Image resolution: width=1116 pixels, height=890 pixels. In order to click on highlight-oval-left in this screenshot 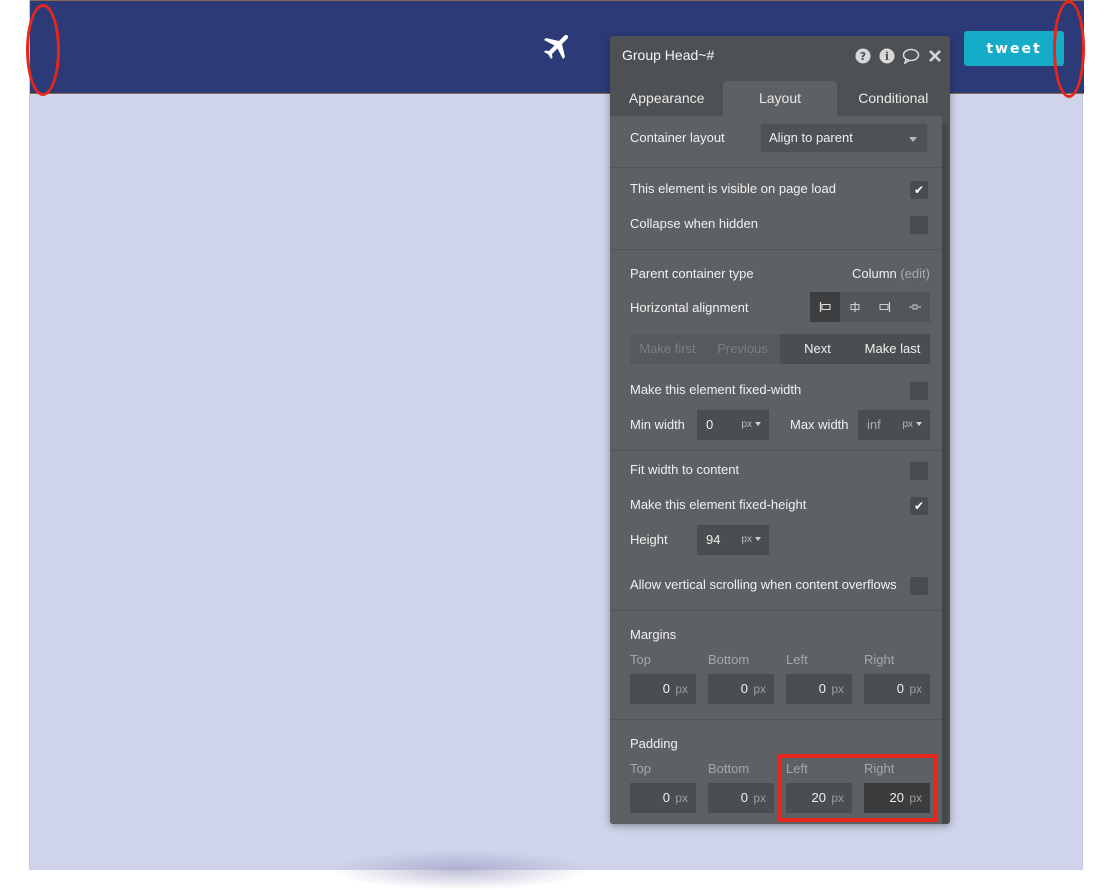, I will do `click(43, 50)`.